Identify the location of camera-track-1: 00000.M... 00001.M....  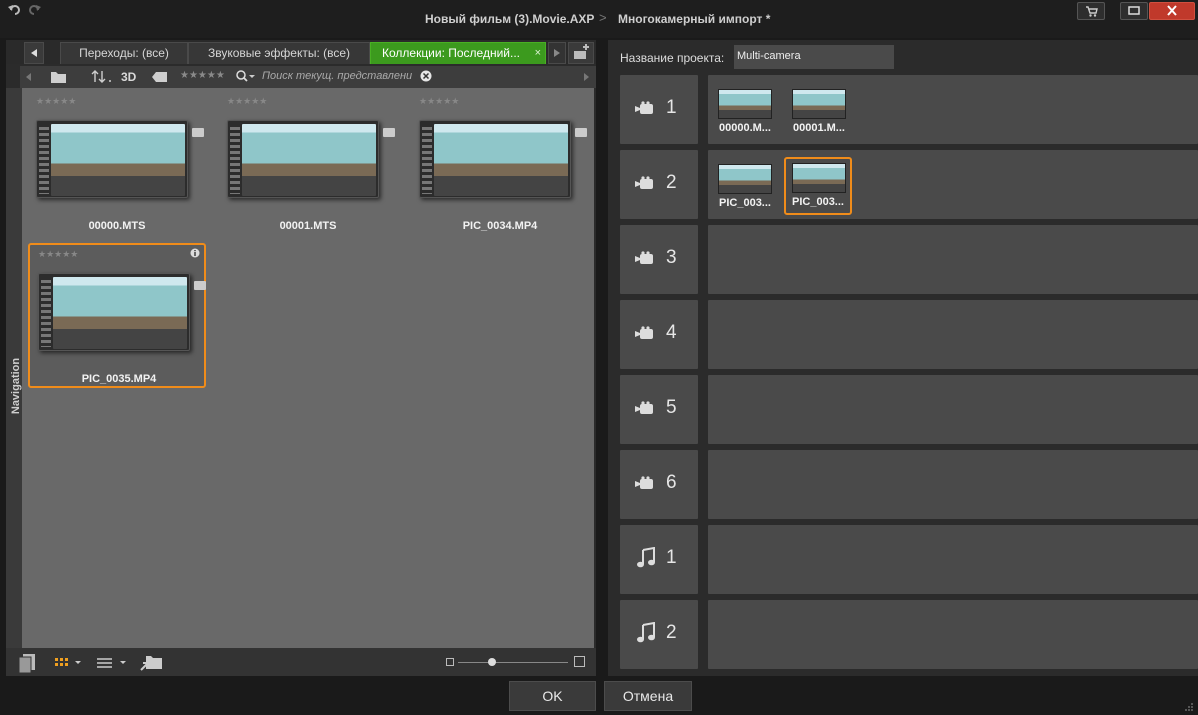
(953, 109).